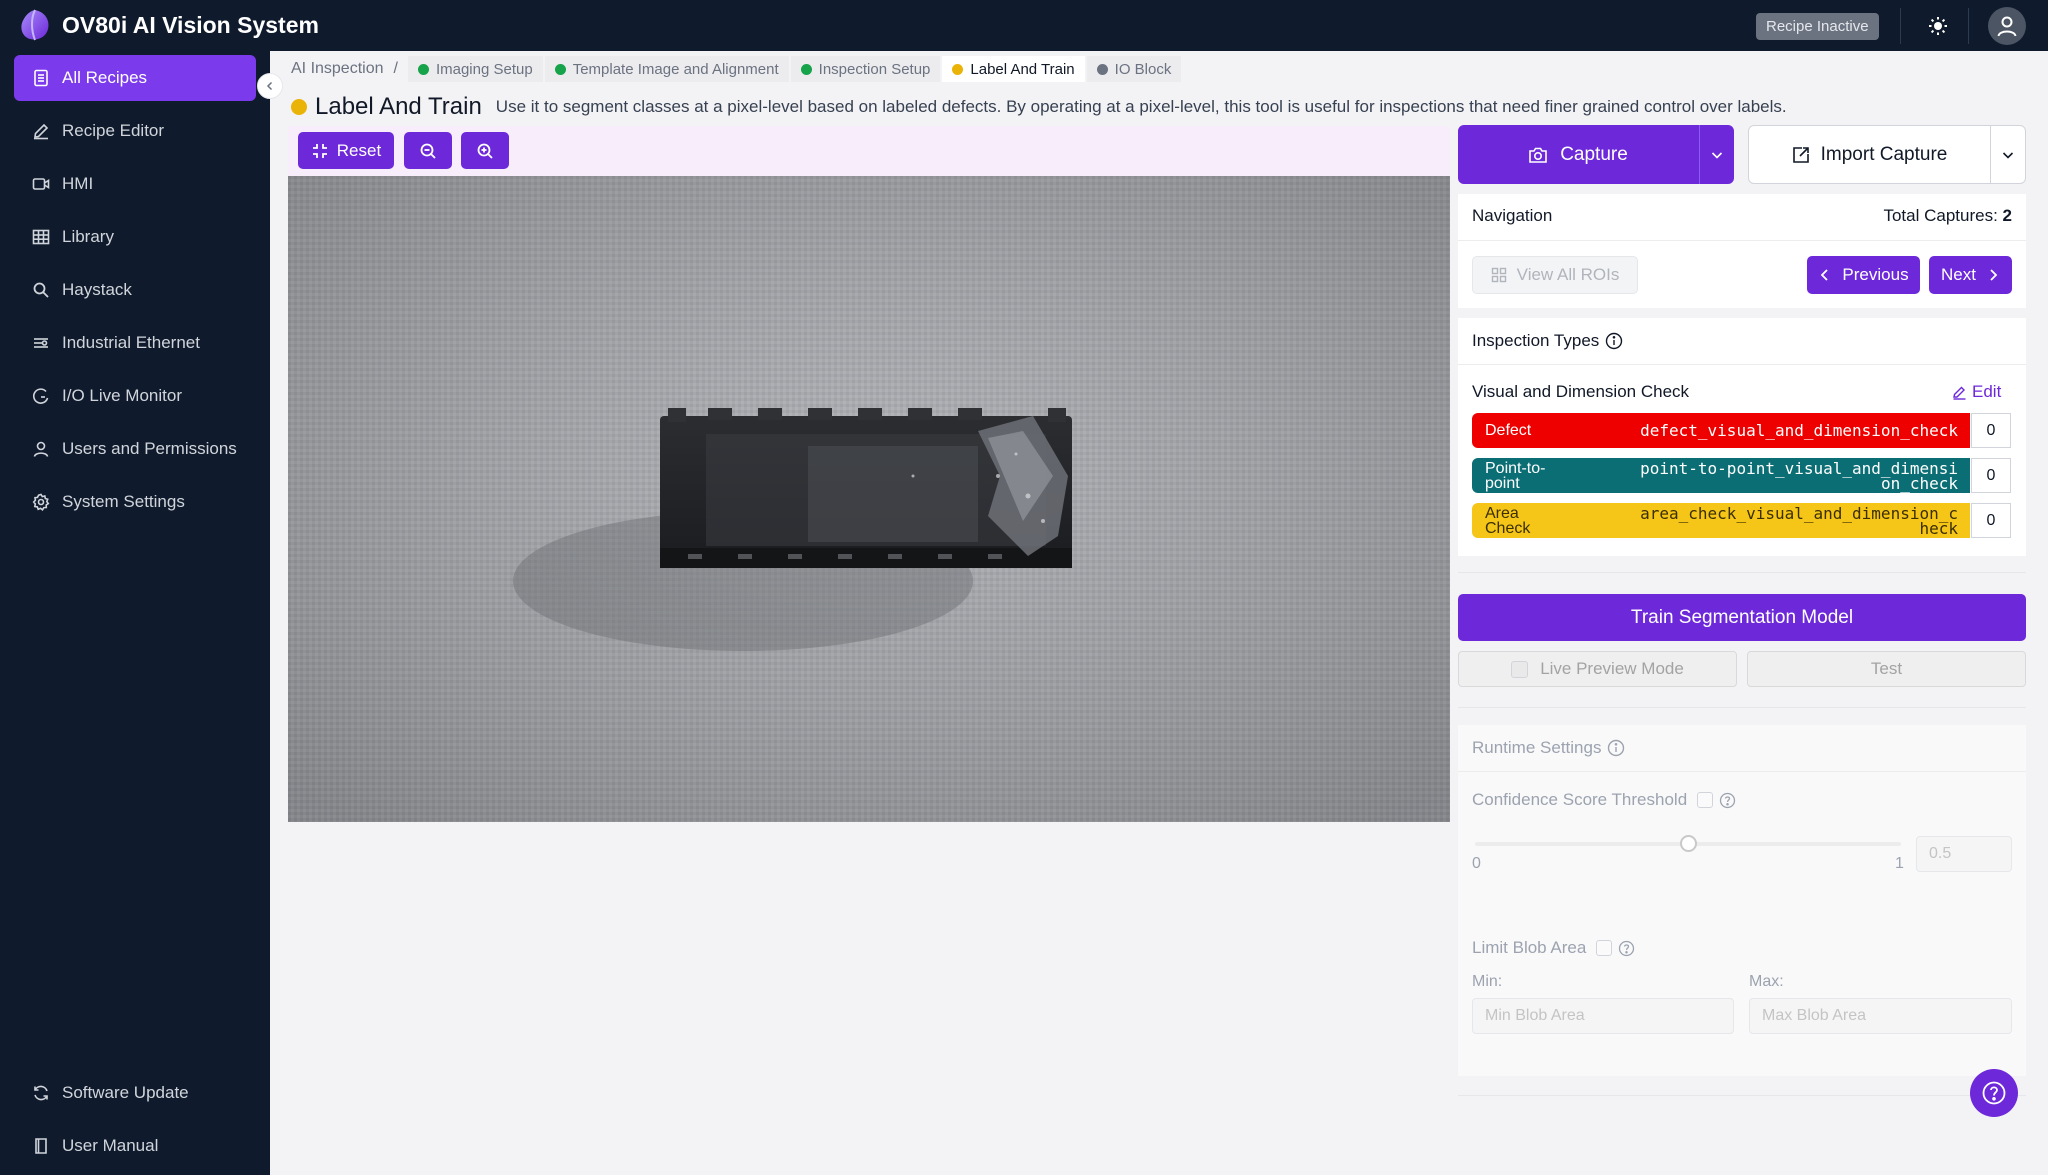 The height and width of the screenshot is (1175, 2048). What do you see at coordinates (135, 237) in the screenshot?
I see `sidebar-item-library: Library` at bounding box center [135, 237].